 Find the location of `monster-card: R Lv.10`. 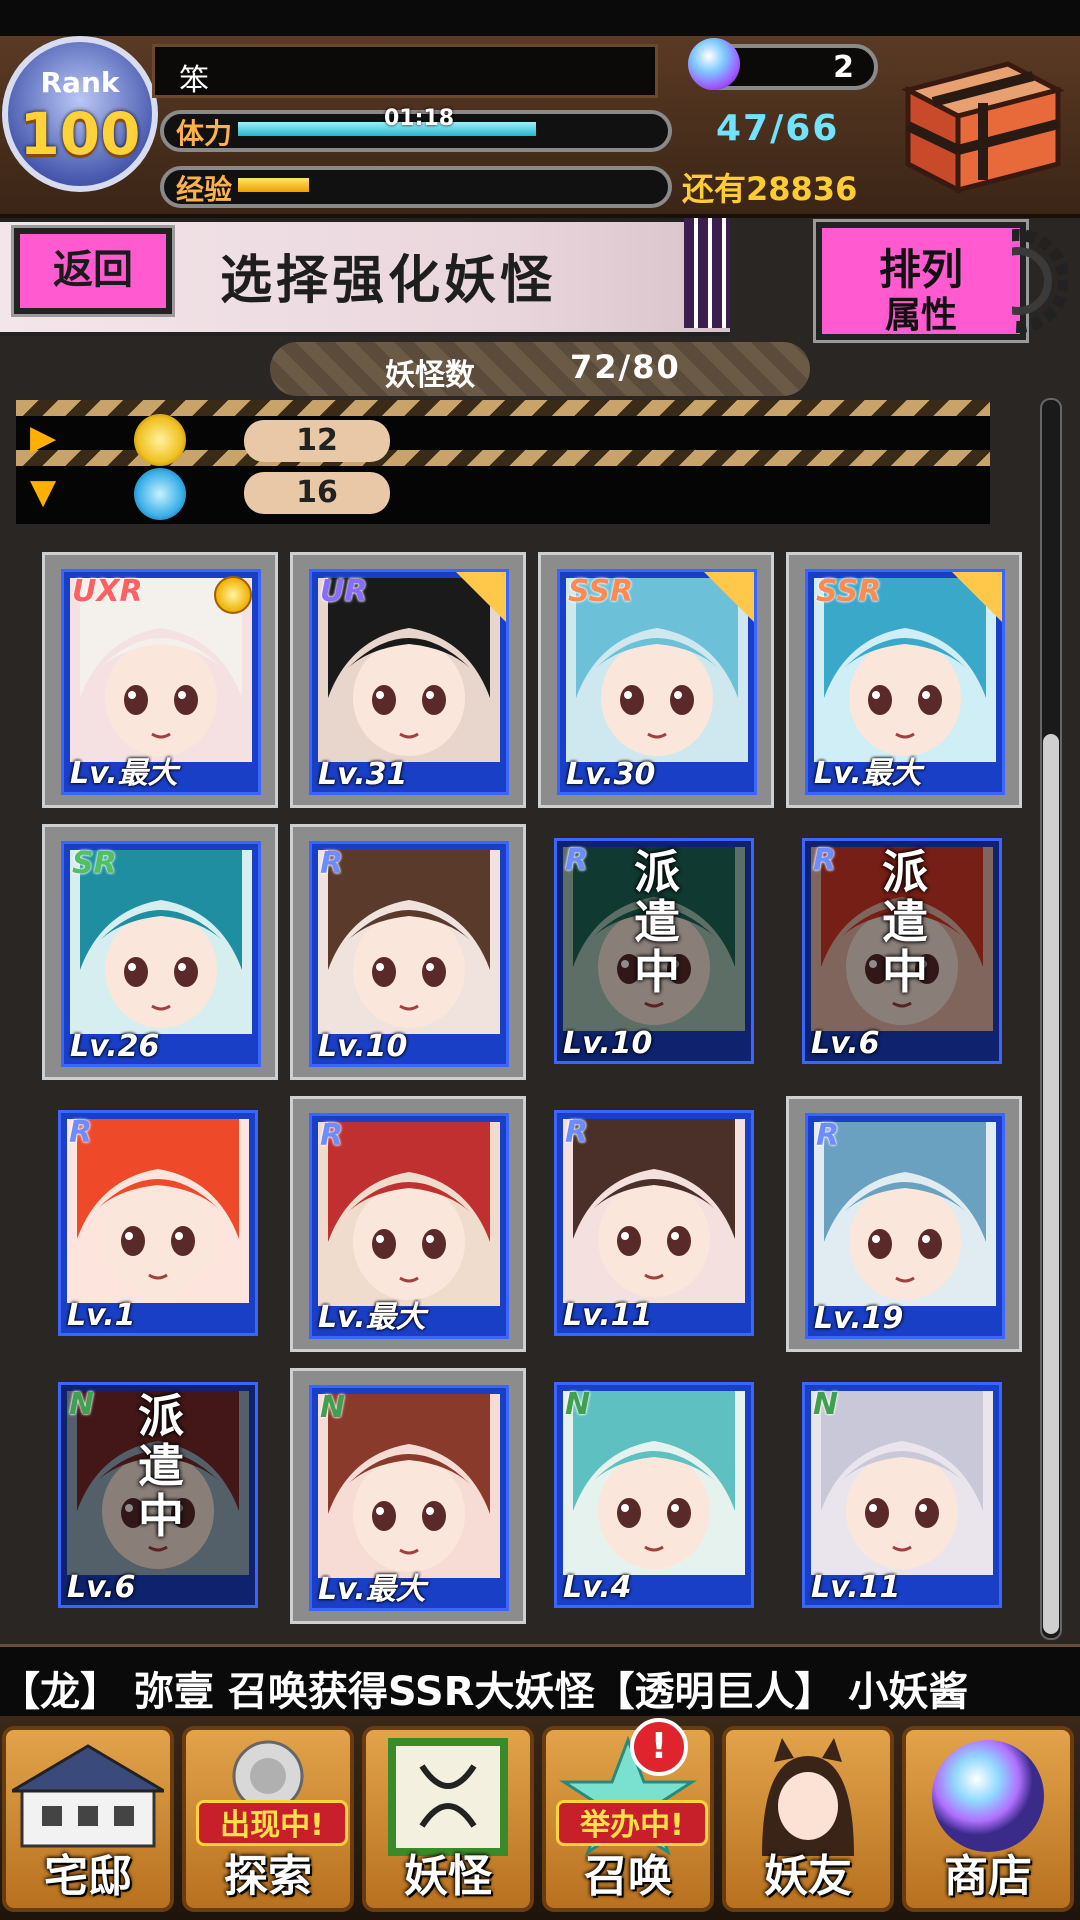

monster-card: R Lv.10 is located at coordinates (408, 952).